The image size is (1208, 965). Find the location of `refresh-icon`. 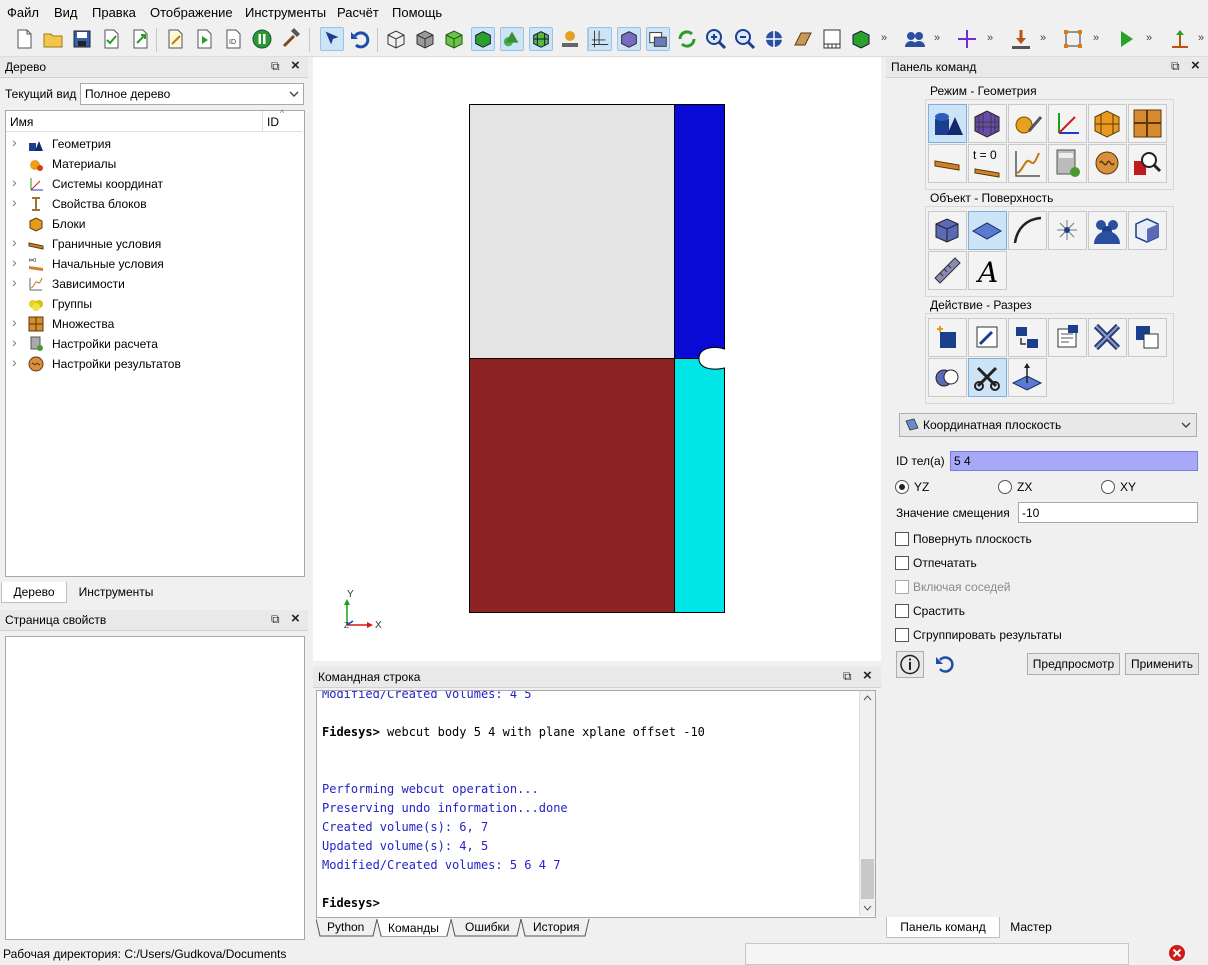

refresh-icon is located at coordinates (687, 39).